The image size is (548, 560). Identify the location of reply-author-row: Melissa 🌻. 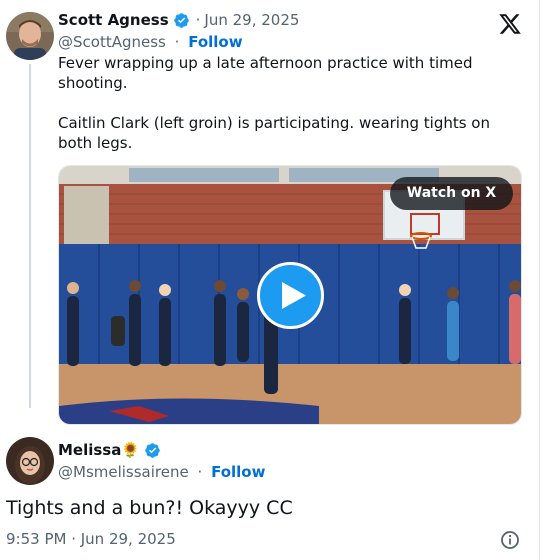
(109, 450).